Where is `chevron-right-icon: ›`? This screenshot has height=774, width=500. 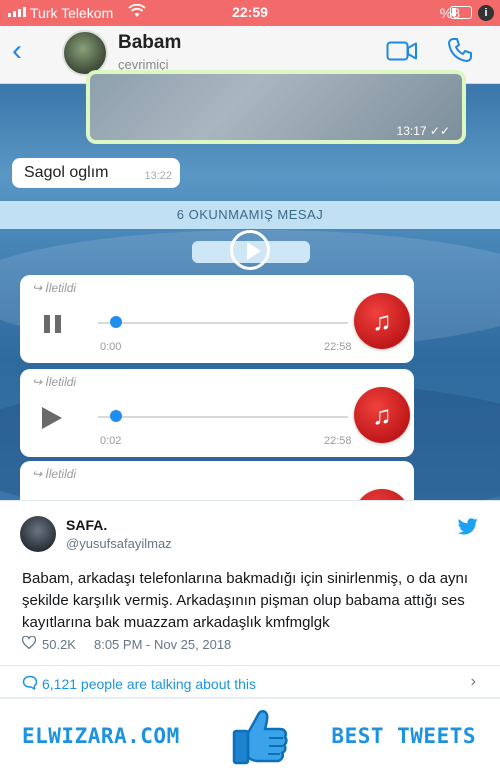 chevron-right-icon: › is located at coordinates (473, 682).